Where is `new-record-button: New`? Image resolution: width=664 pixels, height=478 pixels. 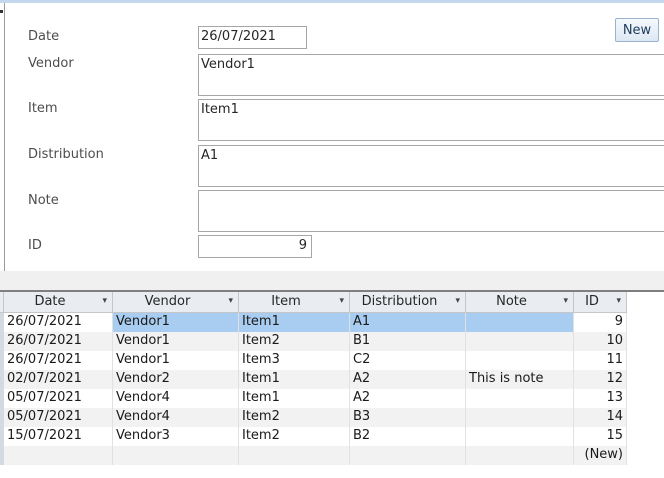 new-record-button: New is located at coordinates (637, 30).